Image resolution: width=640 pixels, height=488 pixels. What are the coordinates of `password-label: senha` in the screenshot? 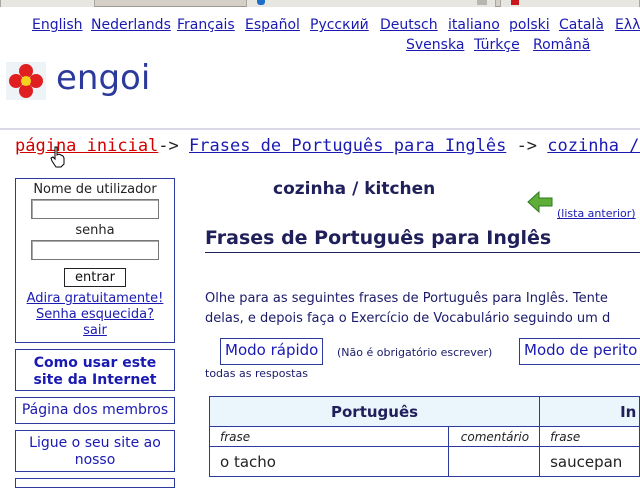 It's located at (95, 230).